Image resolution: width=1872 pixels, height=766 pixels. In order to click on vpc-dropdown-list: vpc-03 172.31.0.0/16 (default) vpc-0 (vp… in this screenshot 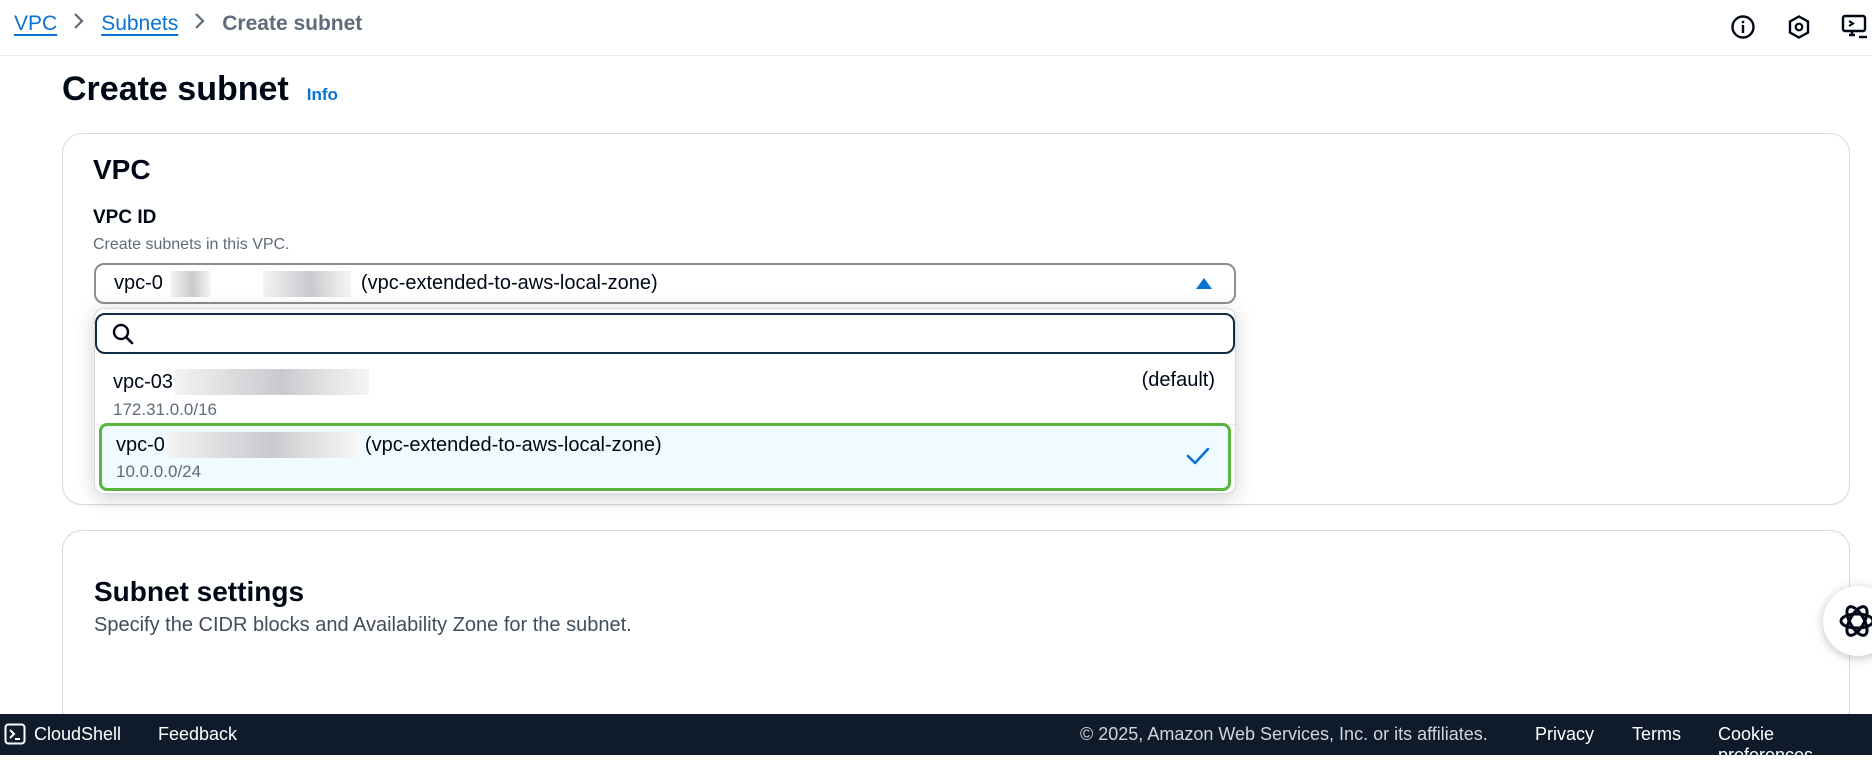, I will do `click(665, 401)`.